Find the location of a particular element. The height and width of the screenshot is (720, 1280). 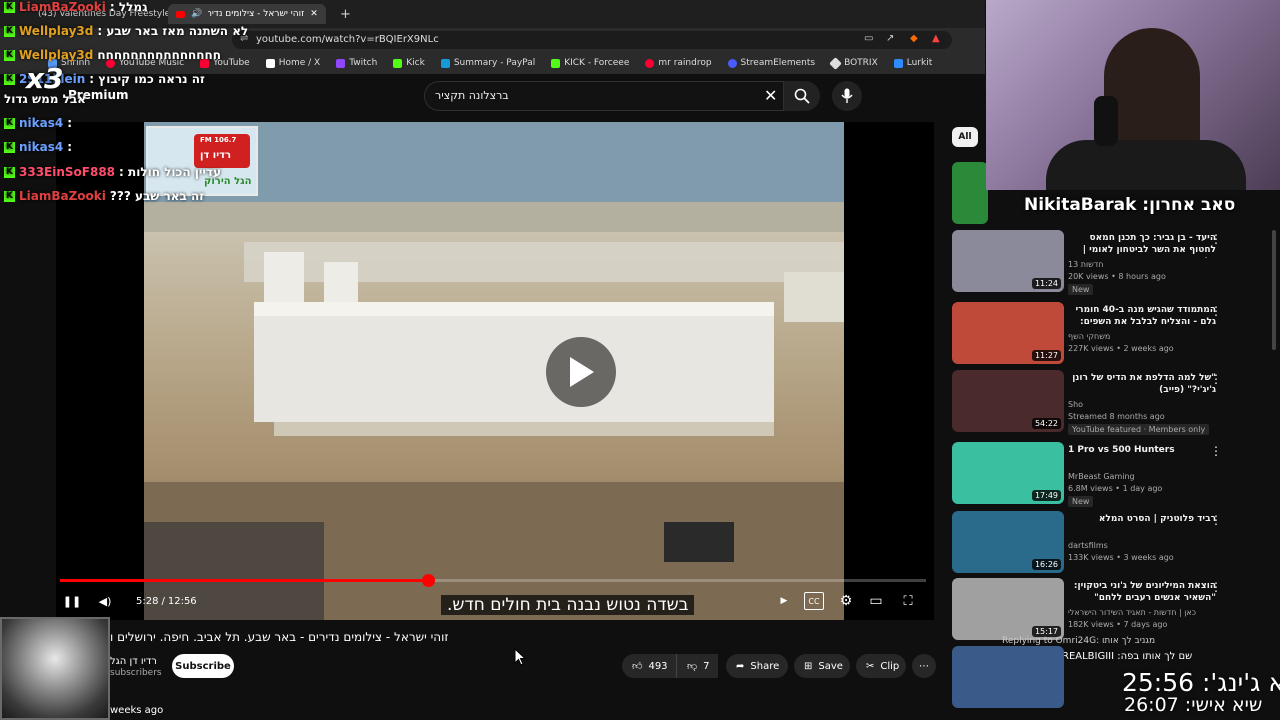

dislike-button: 👎︎ 7 is located at coordinates (697, 666).